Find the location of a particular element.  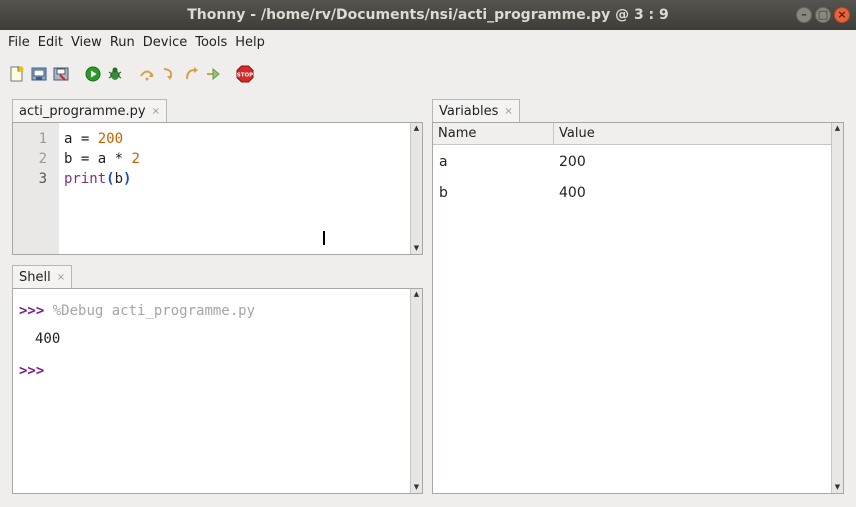

column-header-value: Value is located at coordinates (693, 134).